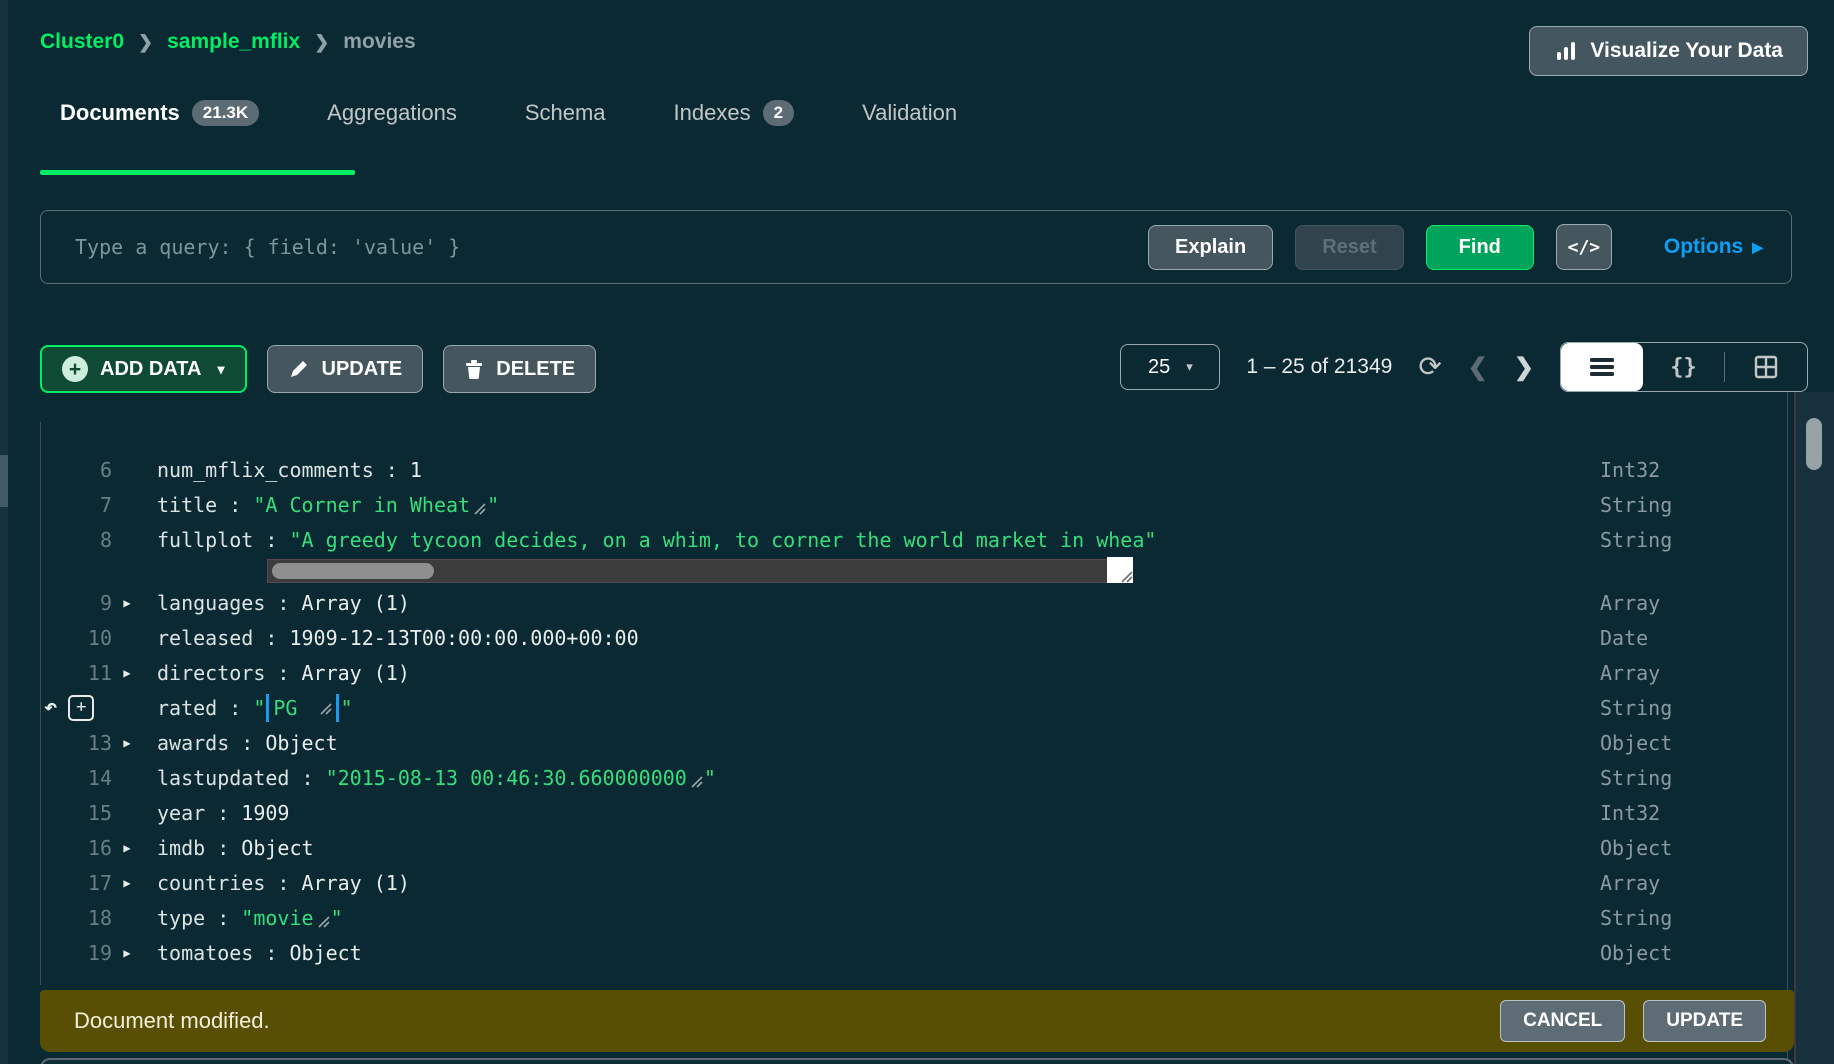  I want to click on vertical-scrollbar, so click(1814, 728).